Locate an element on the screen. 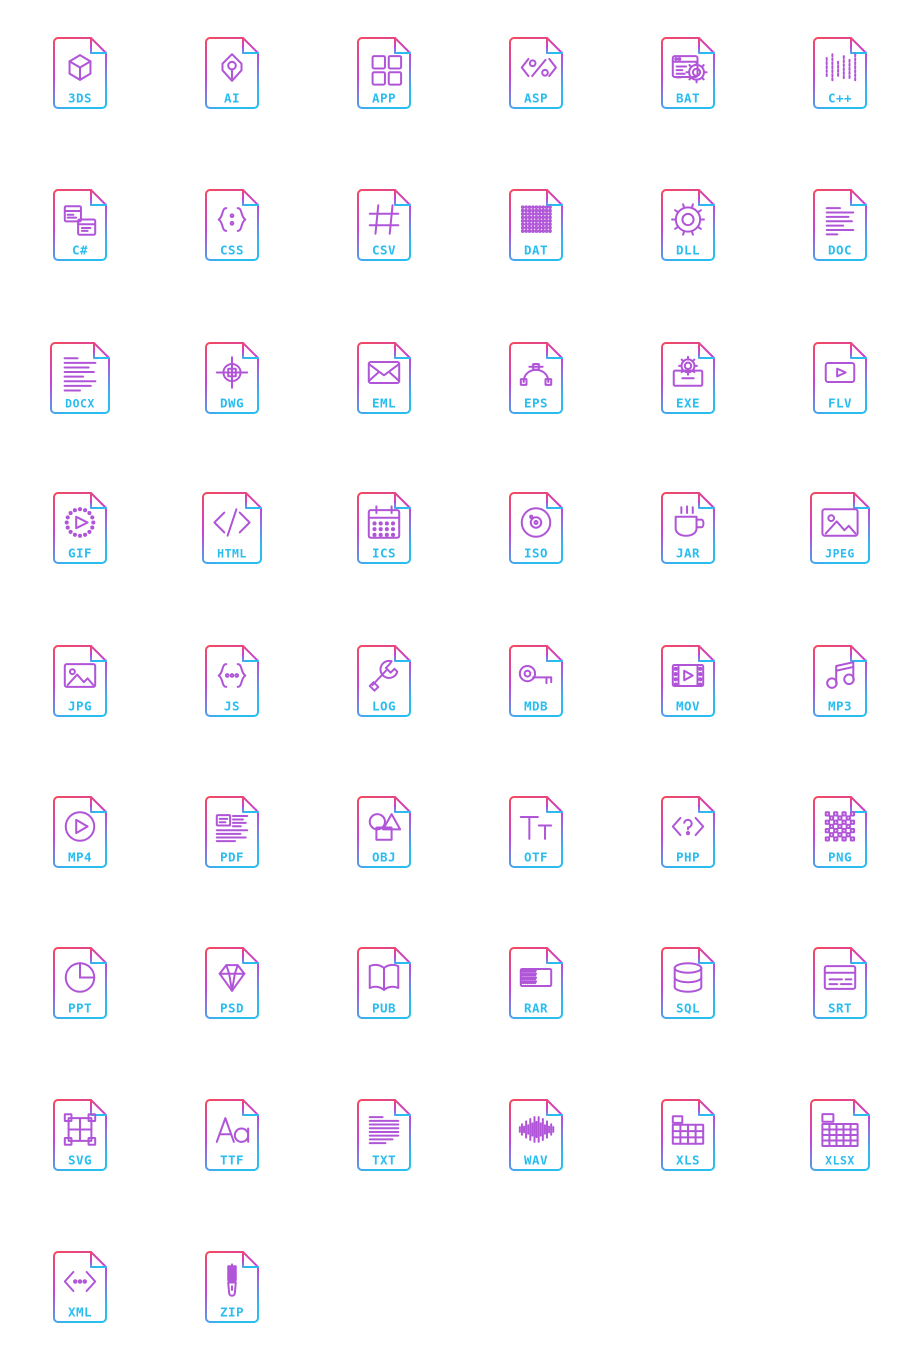 The image size is (920, 1350). file-type-label: EML is located at coordinates (384, 403).